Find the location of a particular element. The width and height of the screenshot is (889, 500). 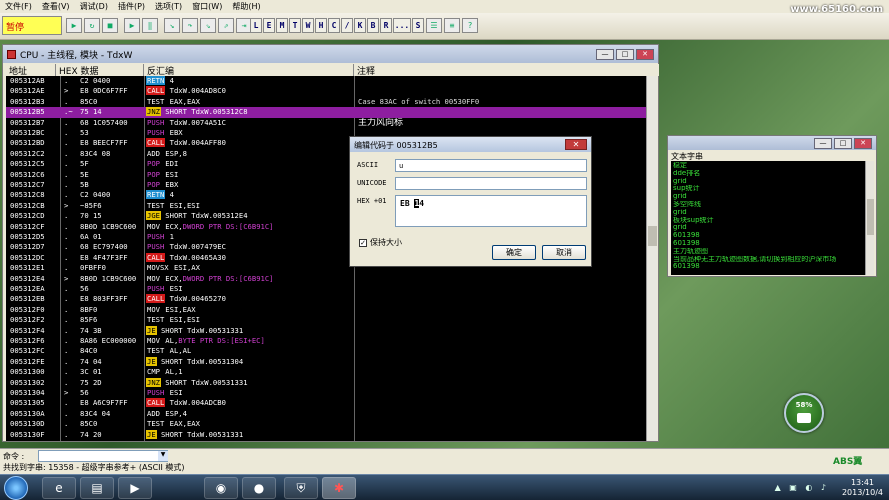

keep-size-checkbox: ✓ 保持大小 is located at coordinates (380, 242).